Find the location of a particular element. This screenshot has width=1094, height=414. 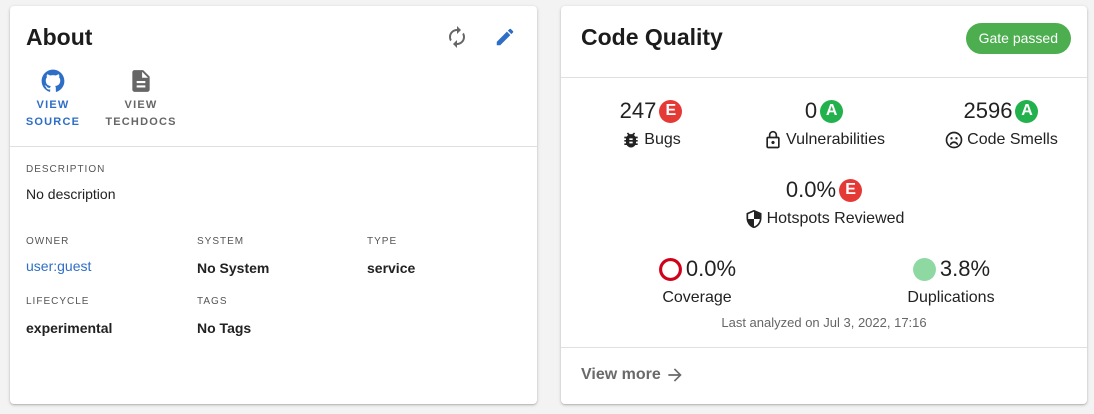

coverage-metric: 0.0% Coverage is located at coordinates (697, 281).